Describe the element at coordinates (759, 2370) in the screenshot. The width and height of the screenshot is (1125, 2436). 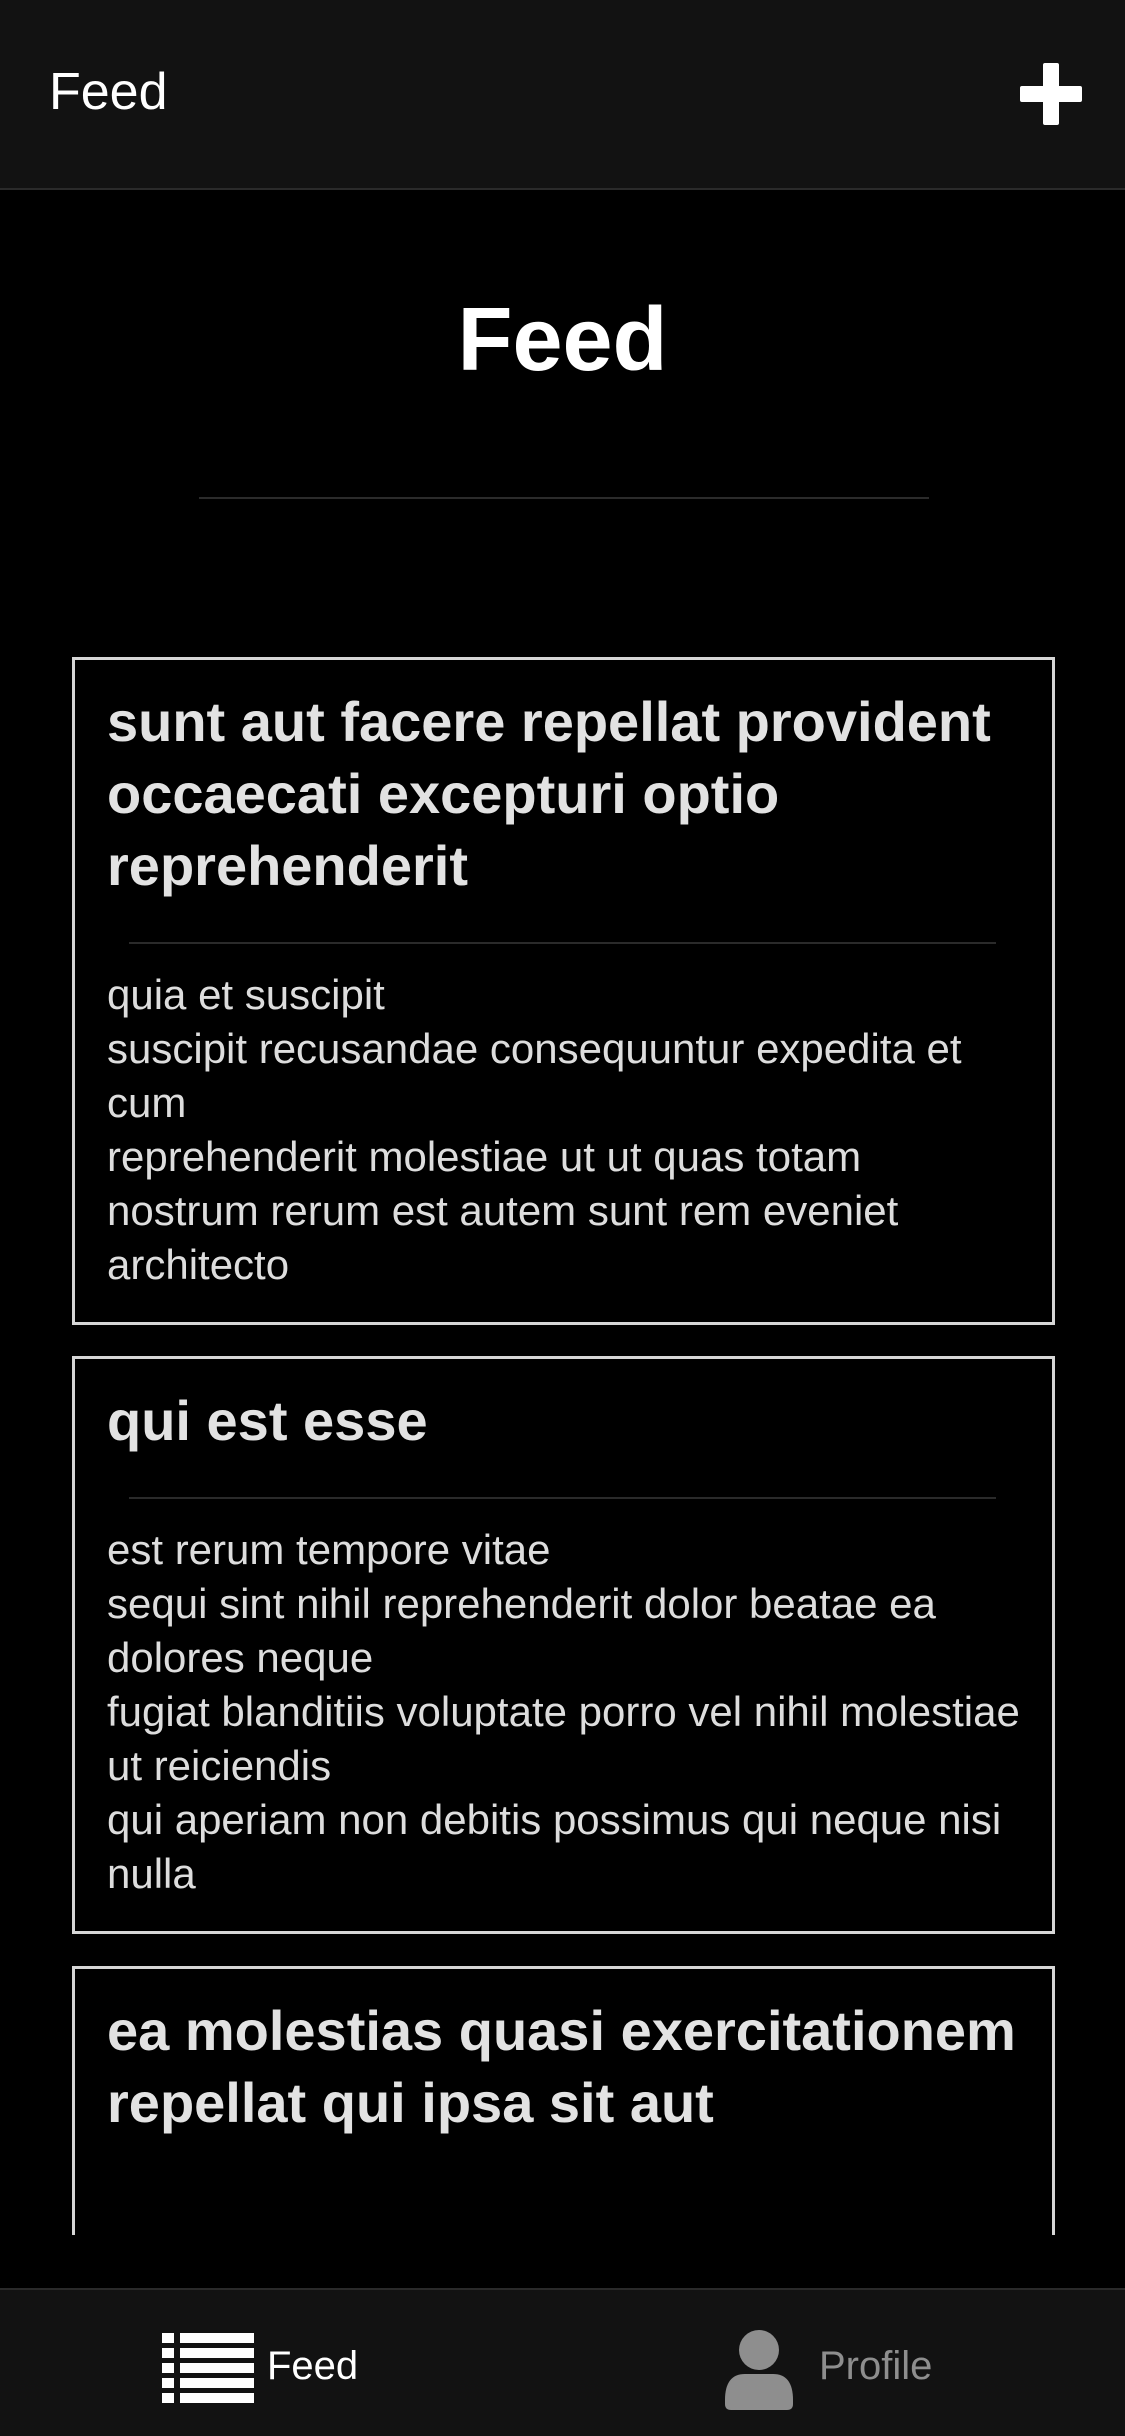
I see `user-icon` at that location.